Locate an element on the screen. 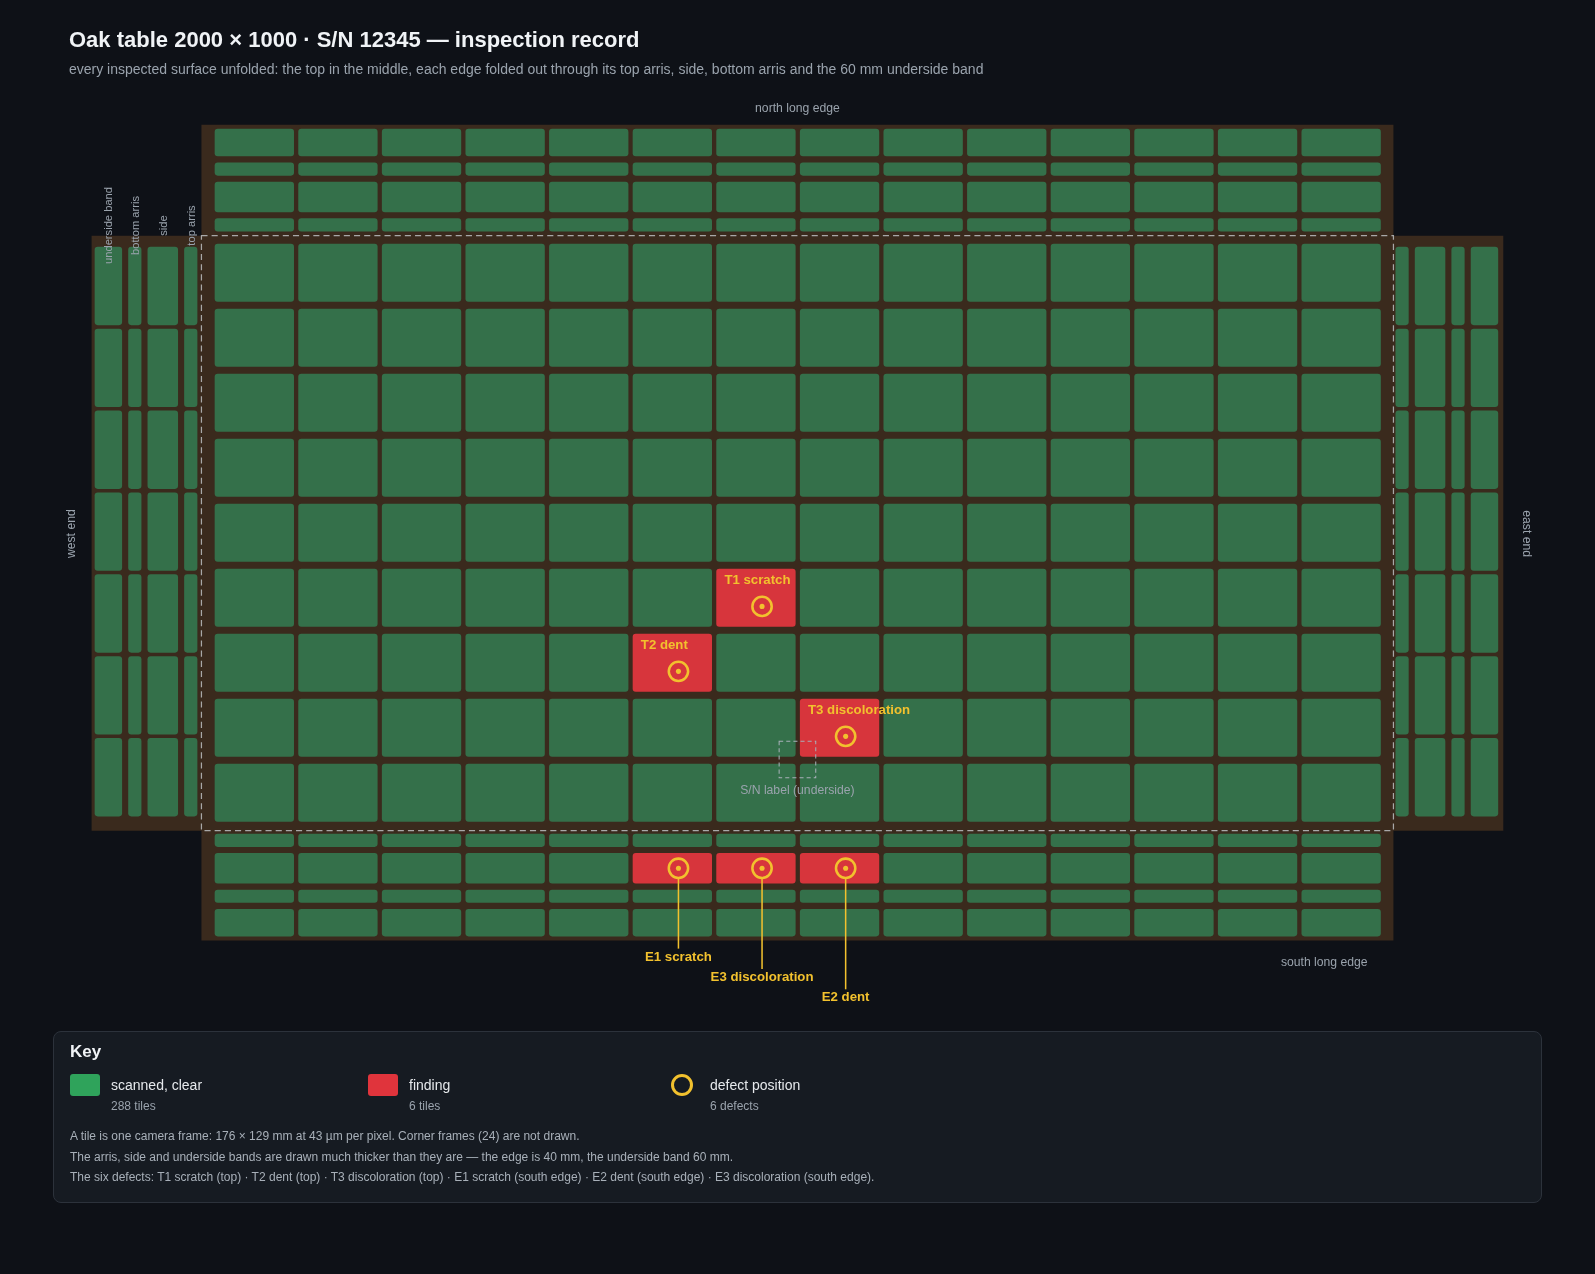  defect-label: E1 scratch is located at coordinates (678, 956).